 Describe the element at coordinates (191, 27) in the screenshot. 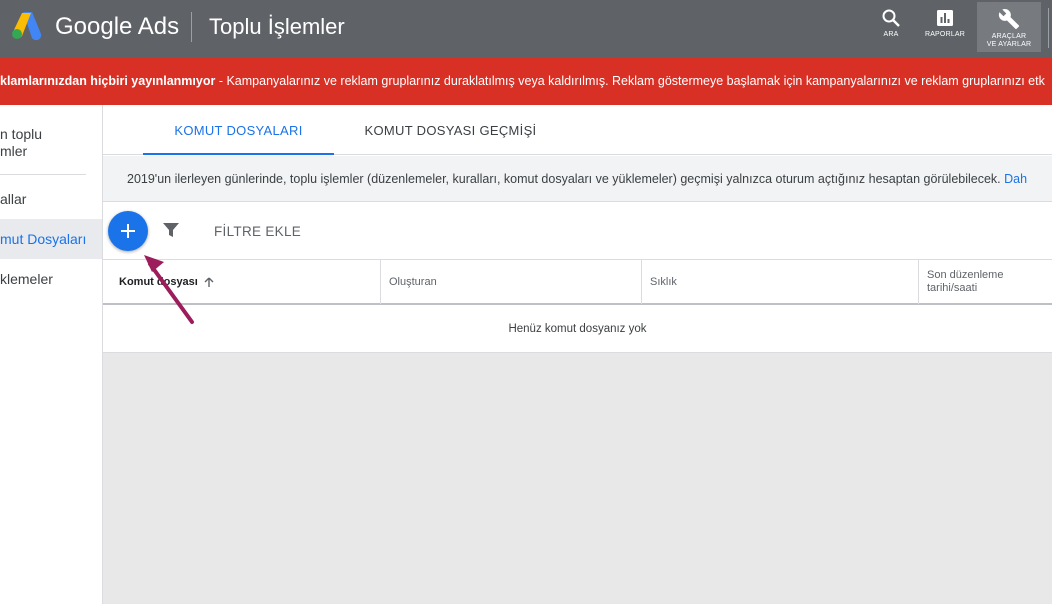

I see `header-divider` at that location.